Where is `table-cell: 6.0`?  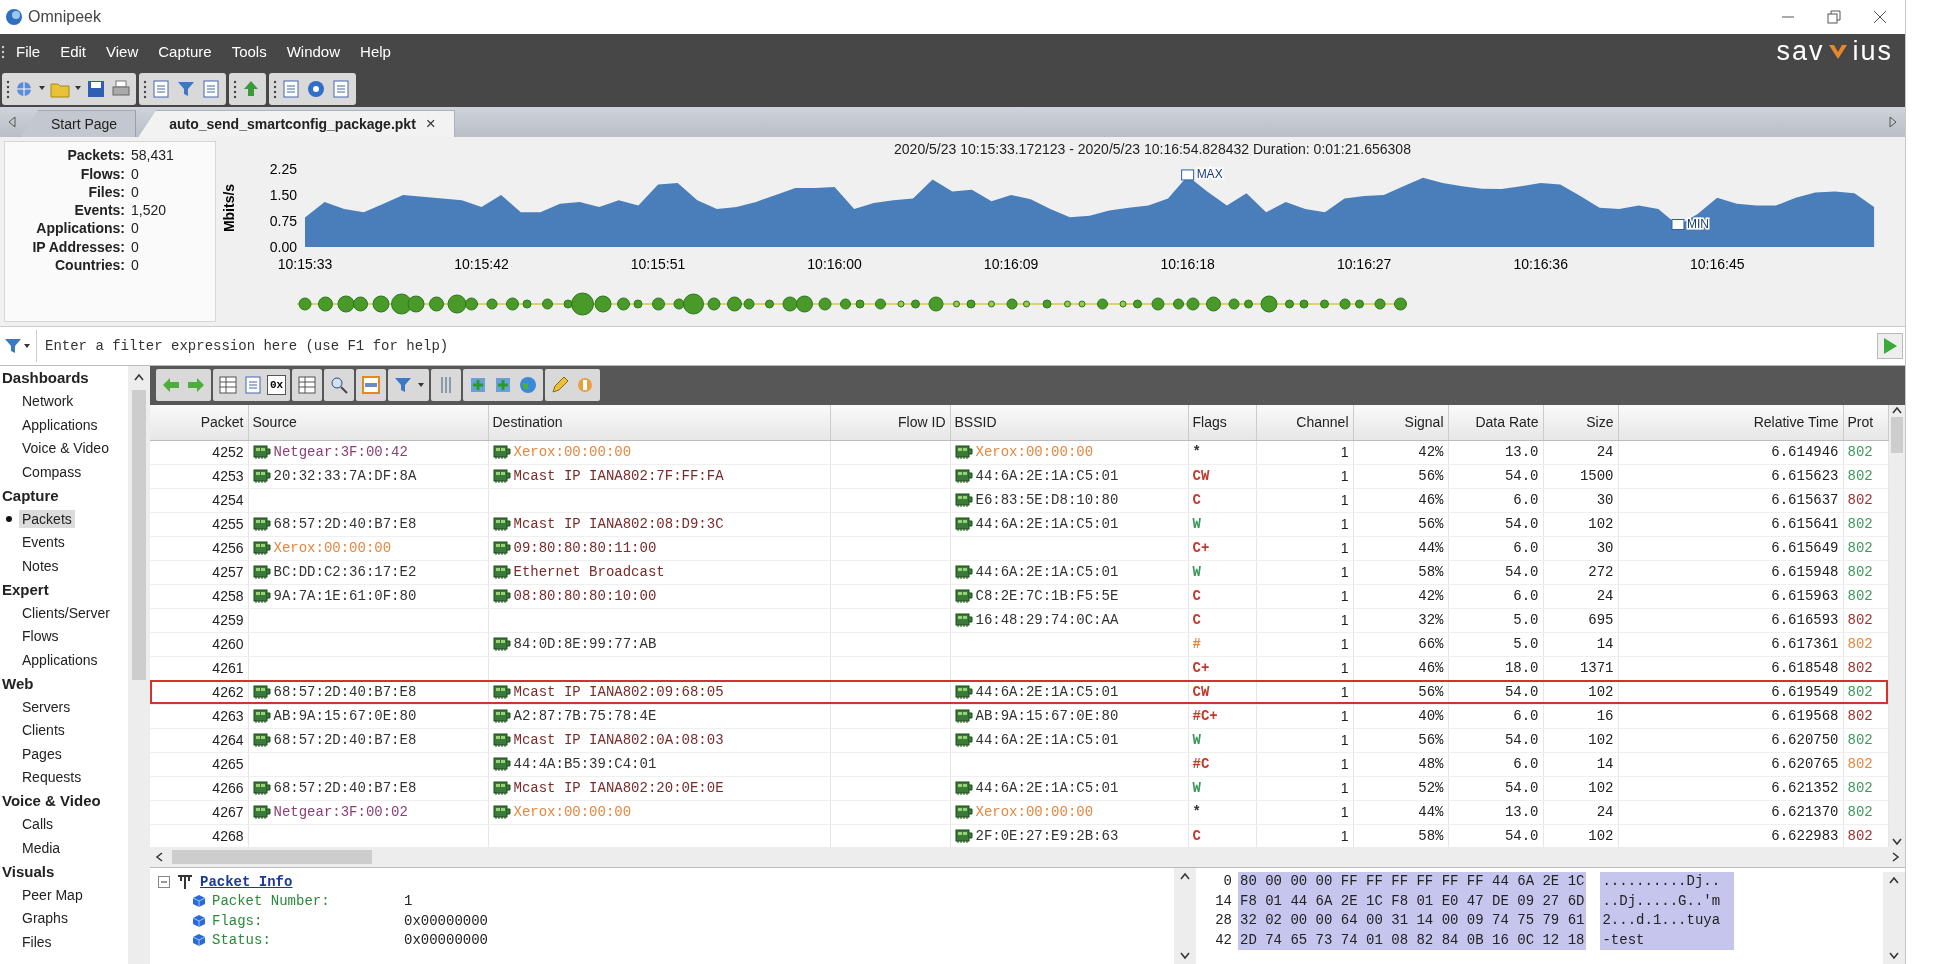
table-cell: 6.0 is located at coordinates (1495, 500).